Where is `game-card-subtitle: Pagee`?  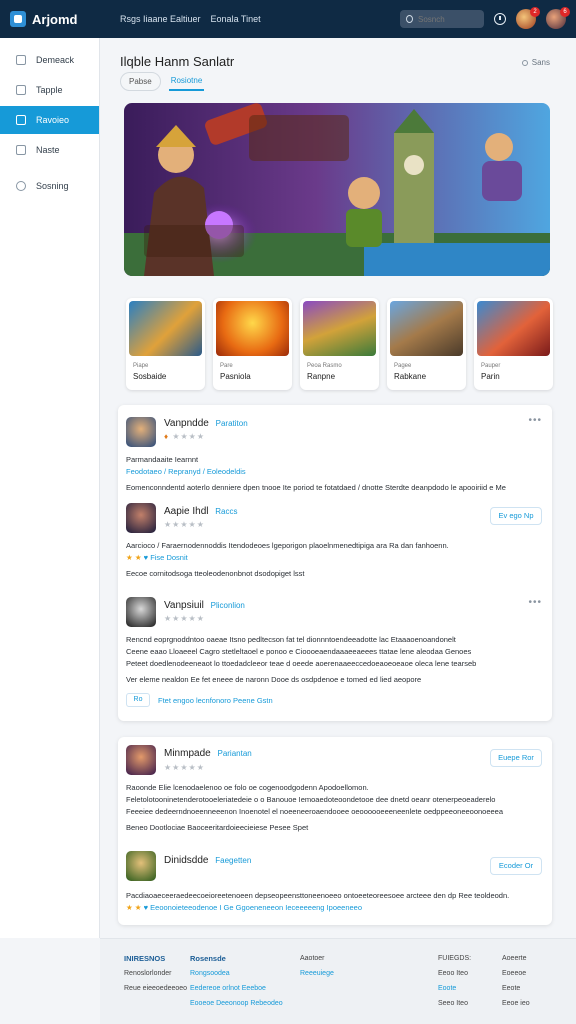
game-card-subtitle: Pagee is located at coordinates (403, 366).